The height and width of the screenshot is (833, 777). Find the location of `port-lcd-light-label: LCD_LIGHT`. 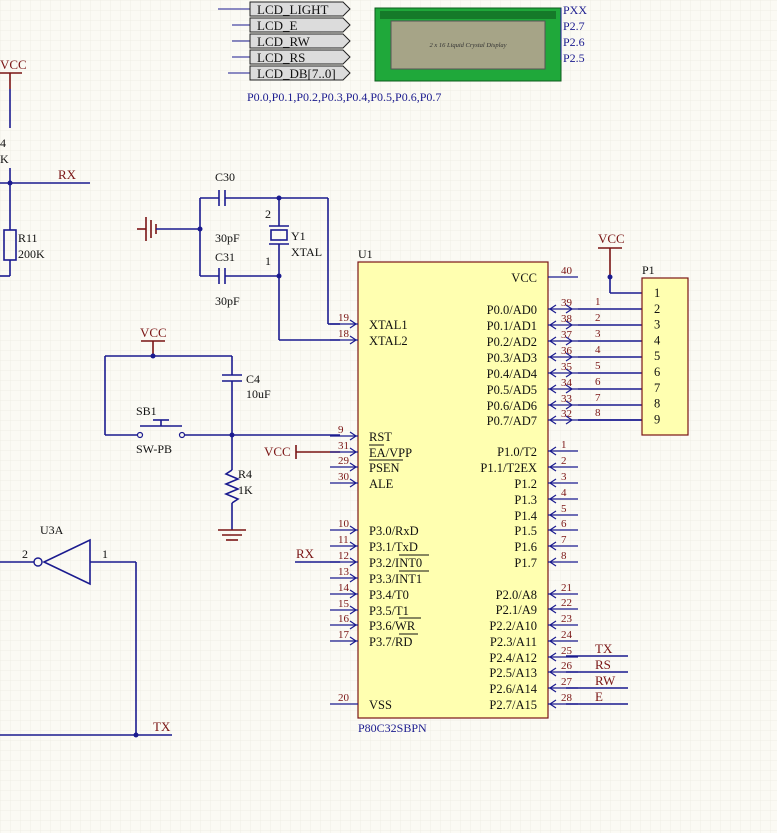

port-lcd-light-label: LCD_LIGHT is located at coordinates (293, 9).